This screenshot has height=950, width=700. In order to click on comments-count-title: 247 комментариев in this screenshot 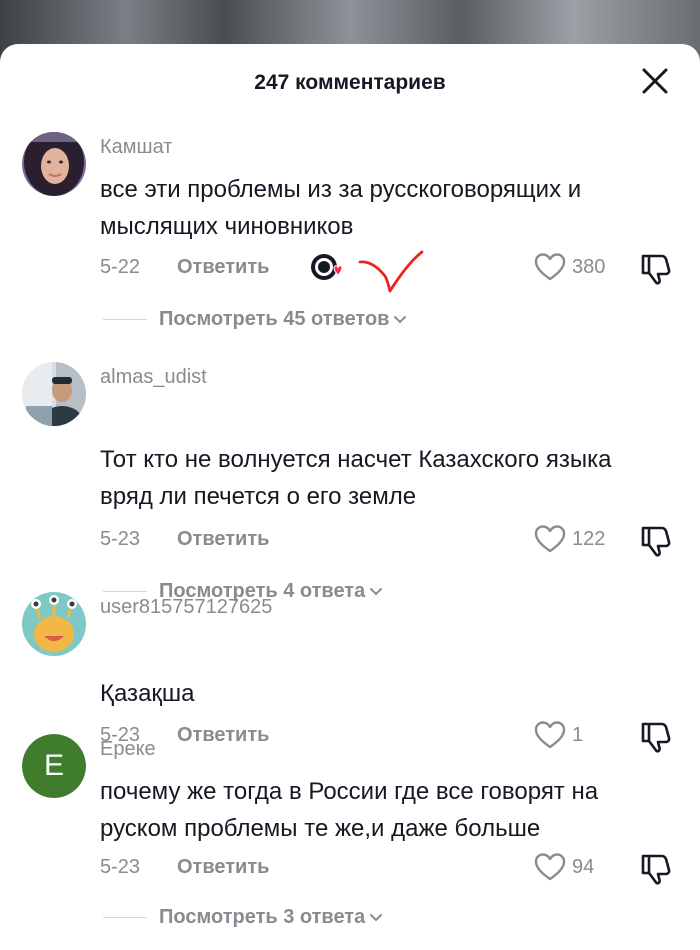, I will do `click(350, 82)`.